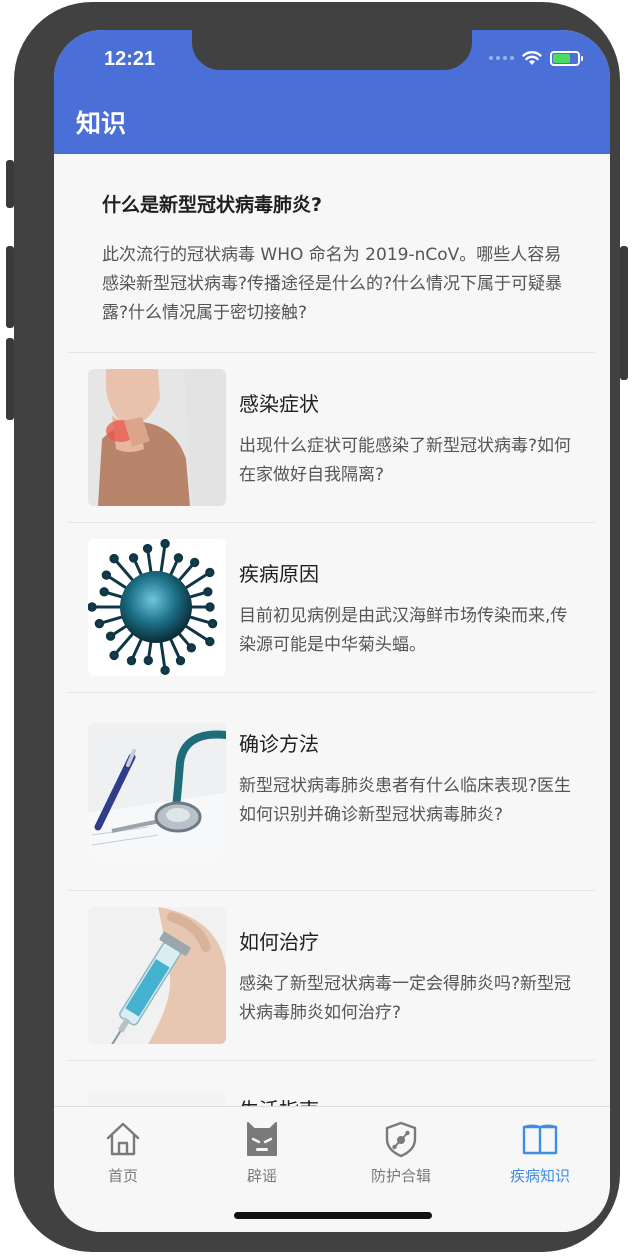  What do you see at coordinates (279, 1100) in the screenshot?
I see `item-title: 生活指南` at bounding box center [279, 1100].